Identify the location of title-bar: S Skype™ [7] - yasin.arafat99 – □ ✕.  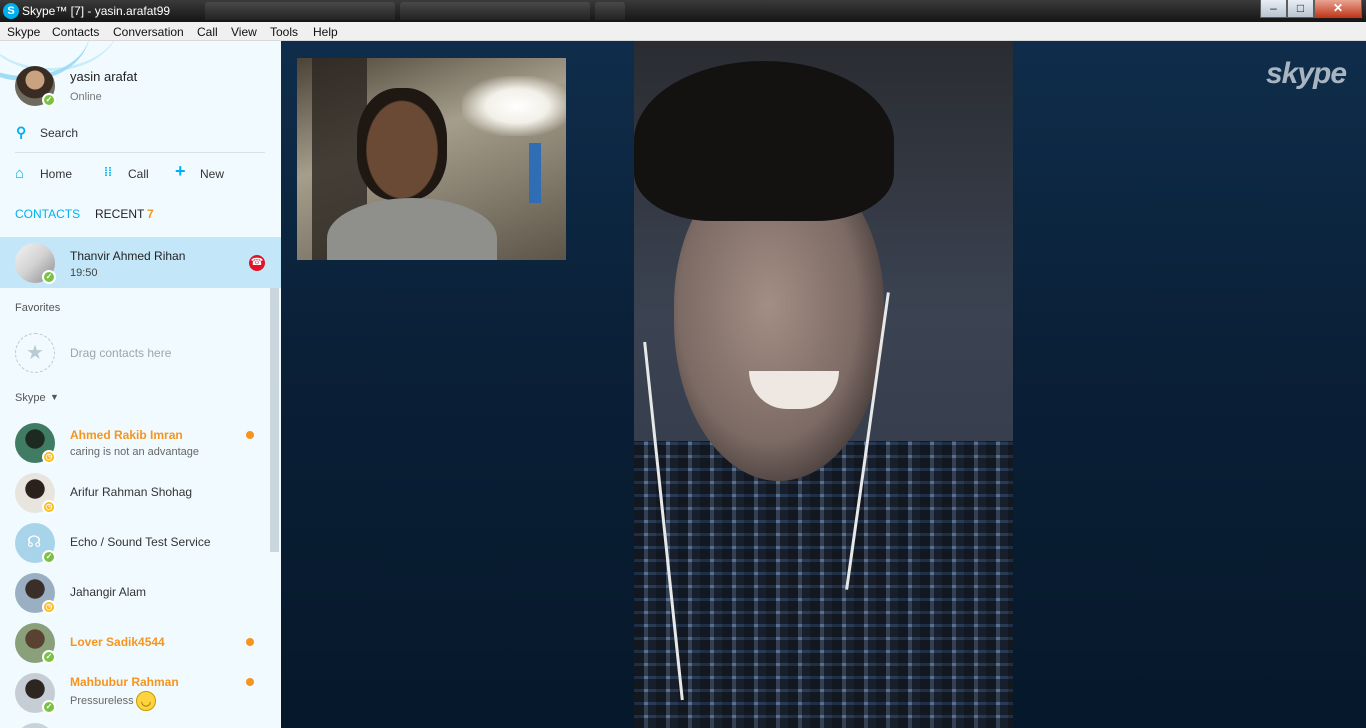
(683, 11).